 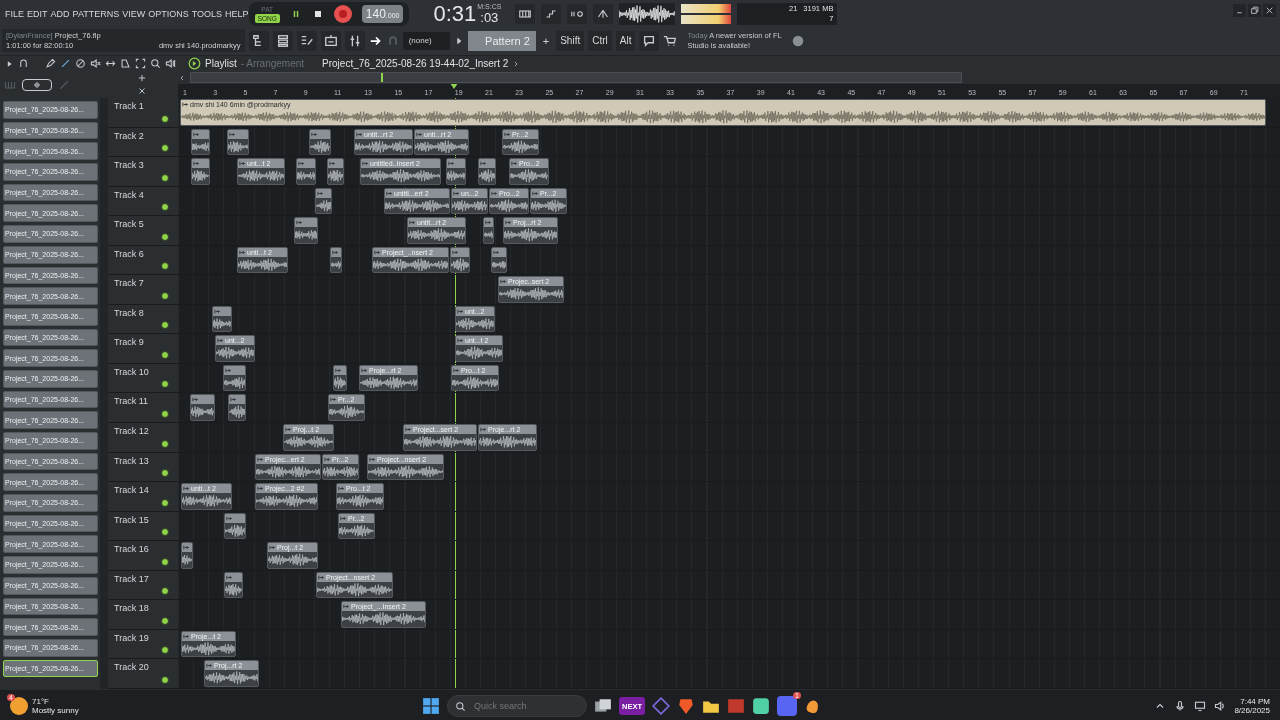 What do you see at coordinates (670, 40) in the screenshot?
I see `cart-icon` at bounding box center [670, 40].